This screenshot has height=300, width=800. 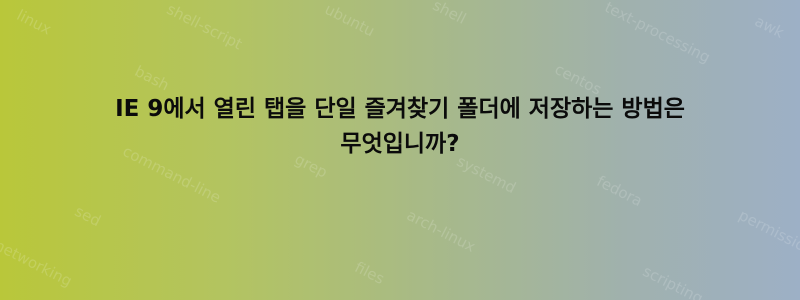 I want to click on background-tag: awk, so click(x=769, y=27).